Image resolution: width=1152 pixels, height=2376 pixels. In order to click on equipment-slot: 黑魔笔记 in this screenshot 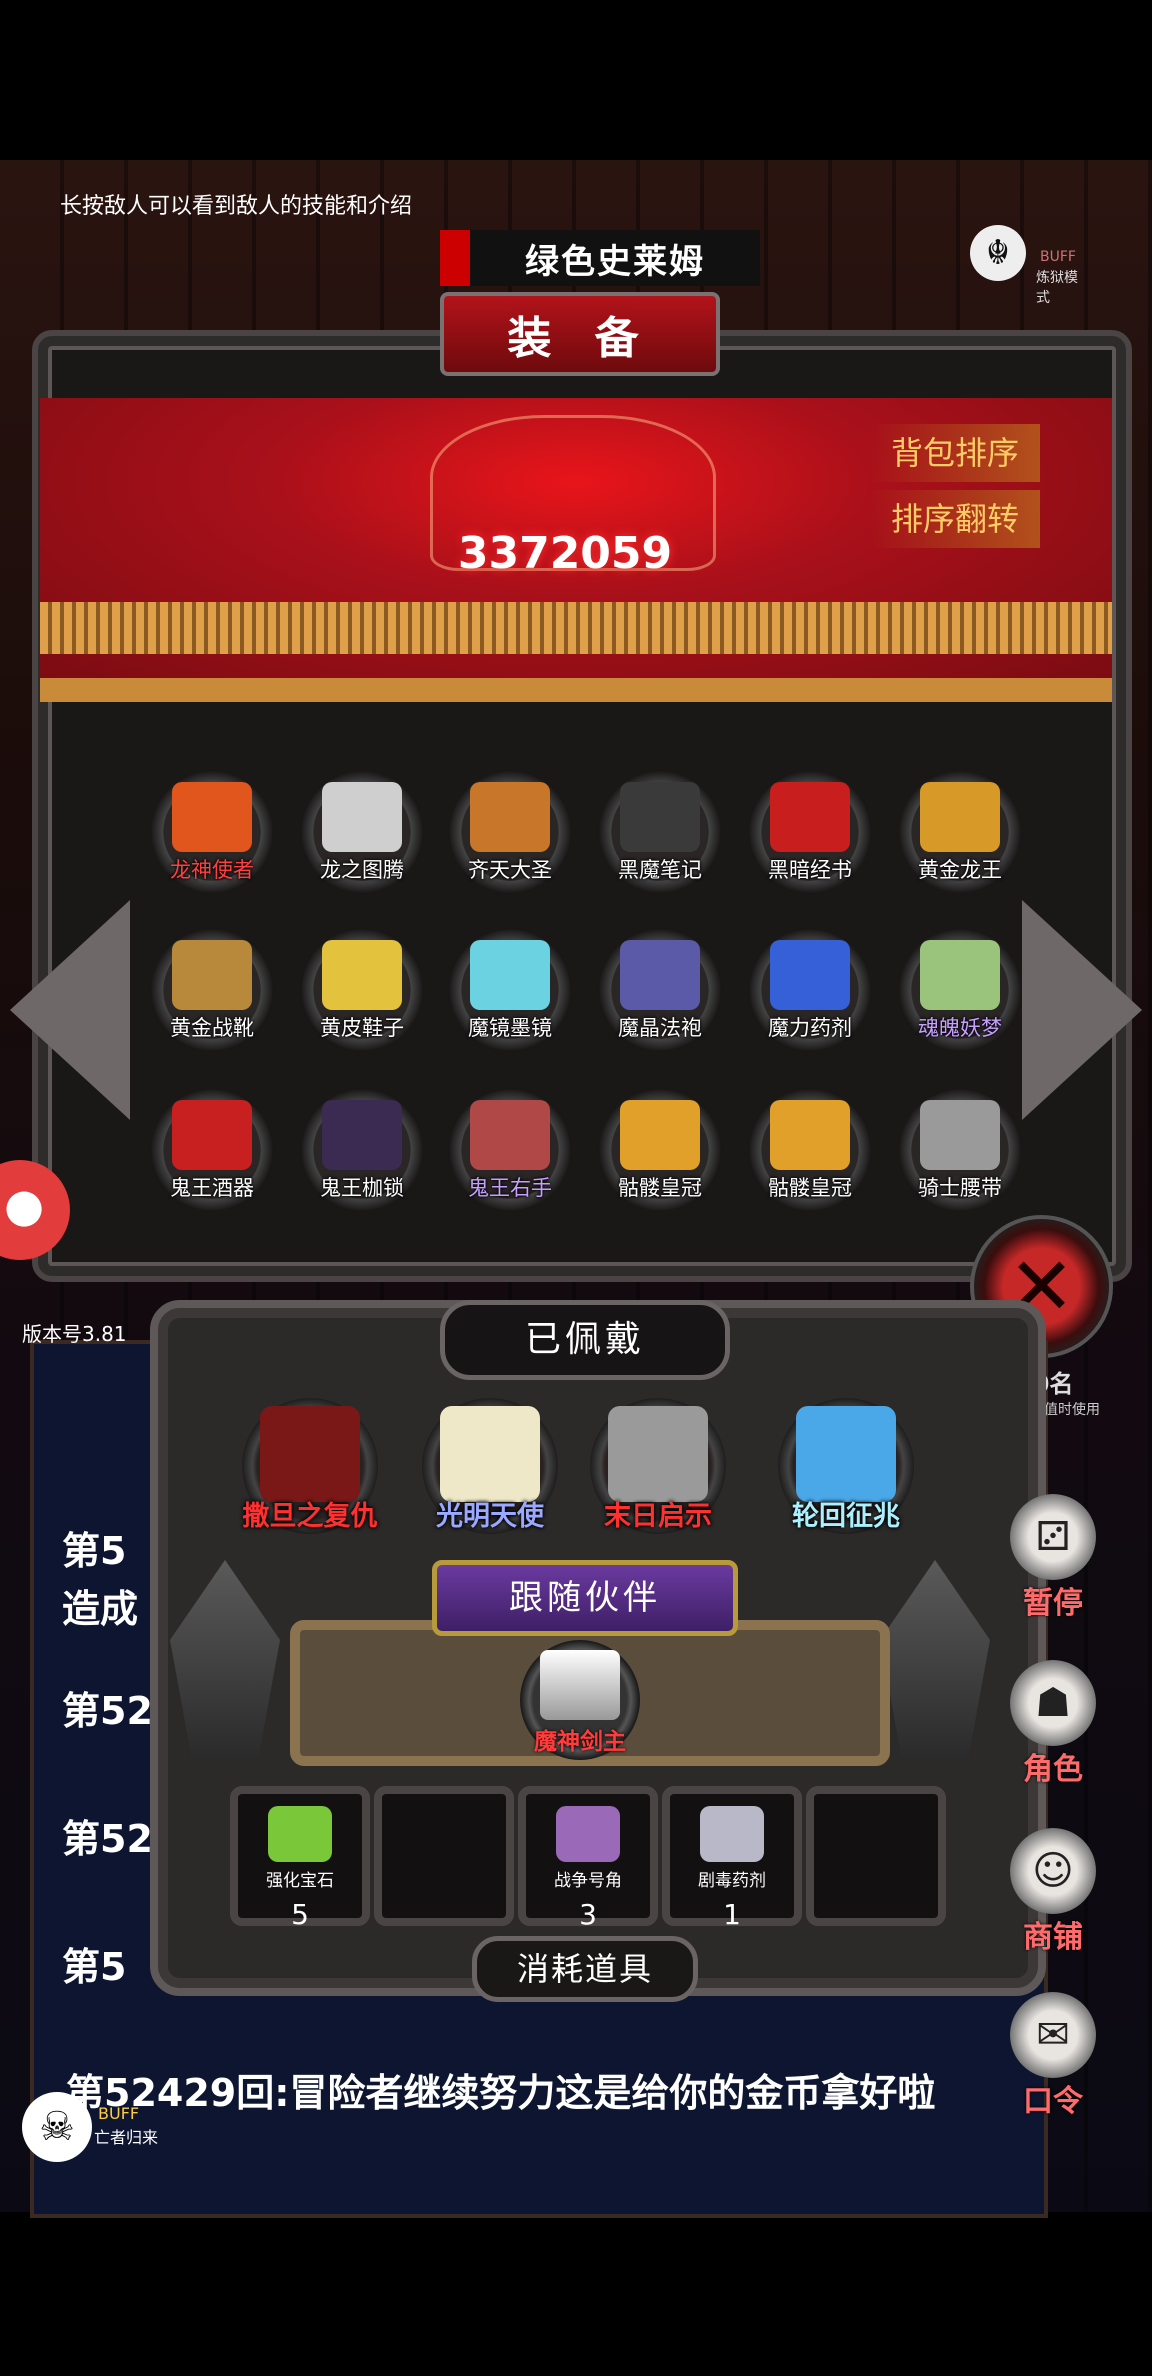, I will do `click(660, 832)`.